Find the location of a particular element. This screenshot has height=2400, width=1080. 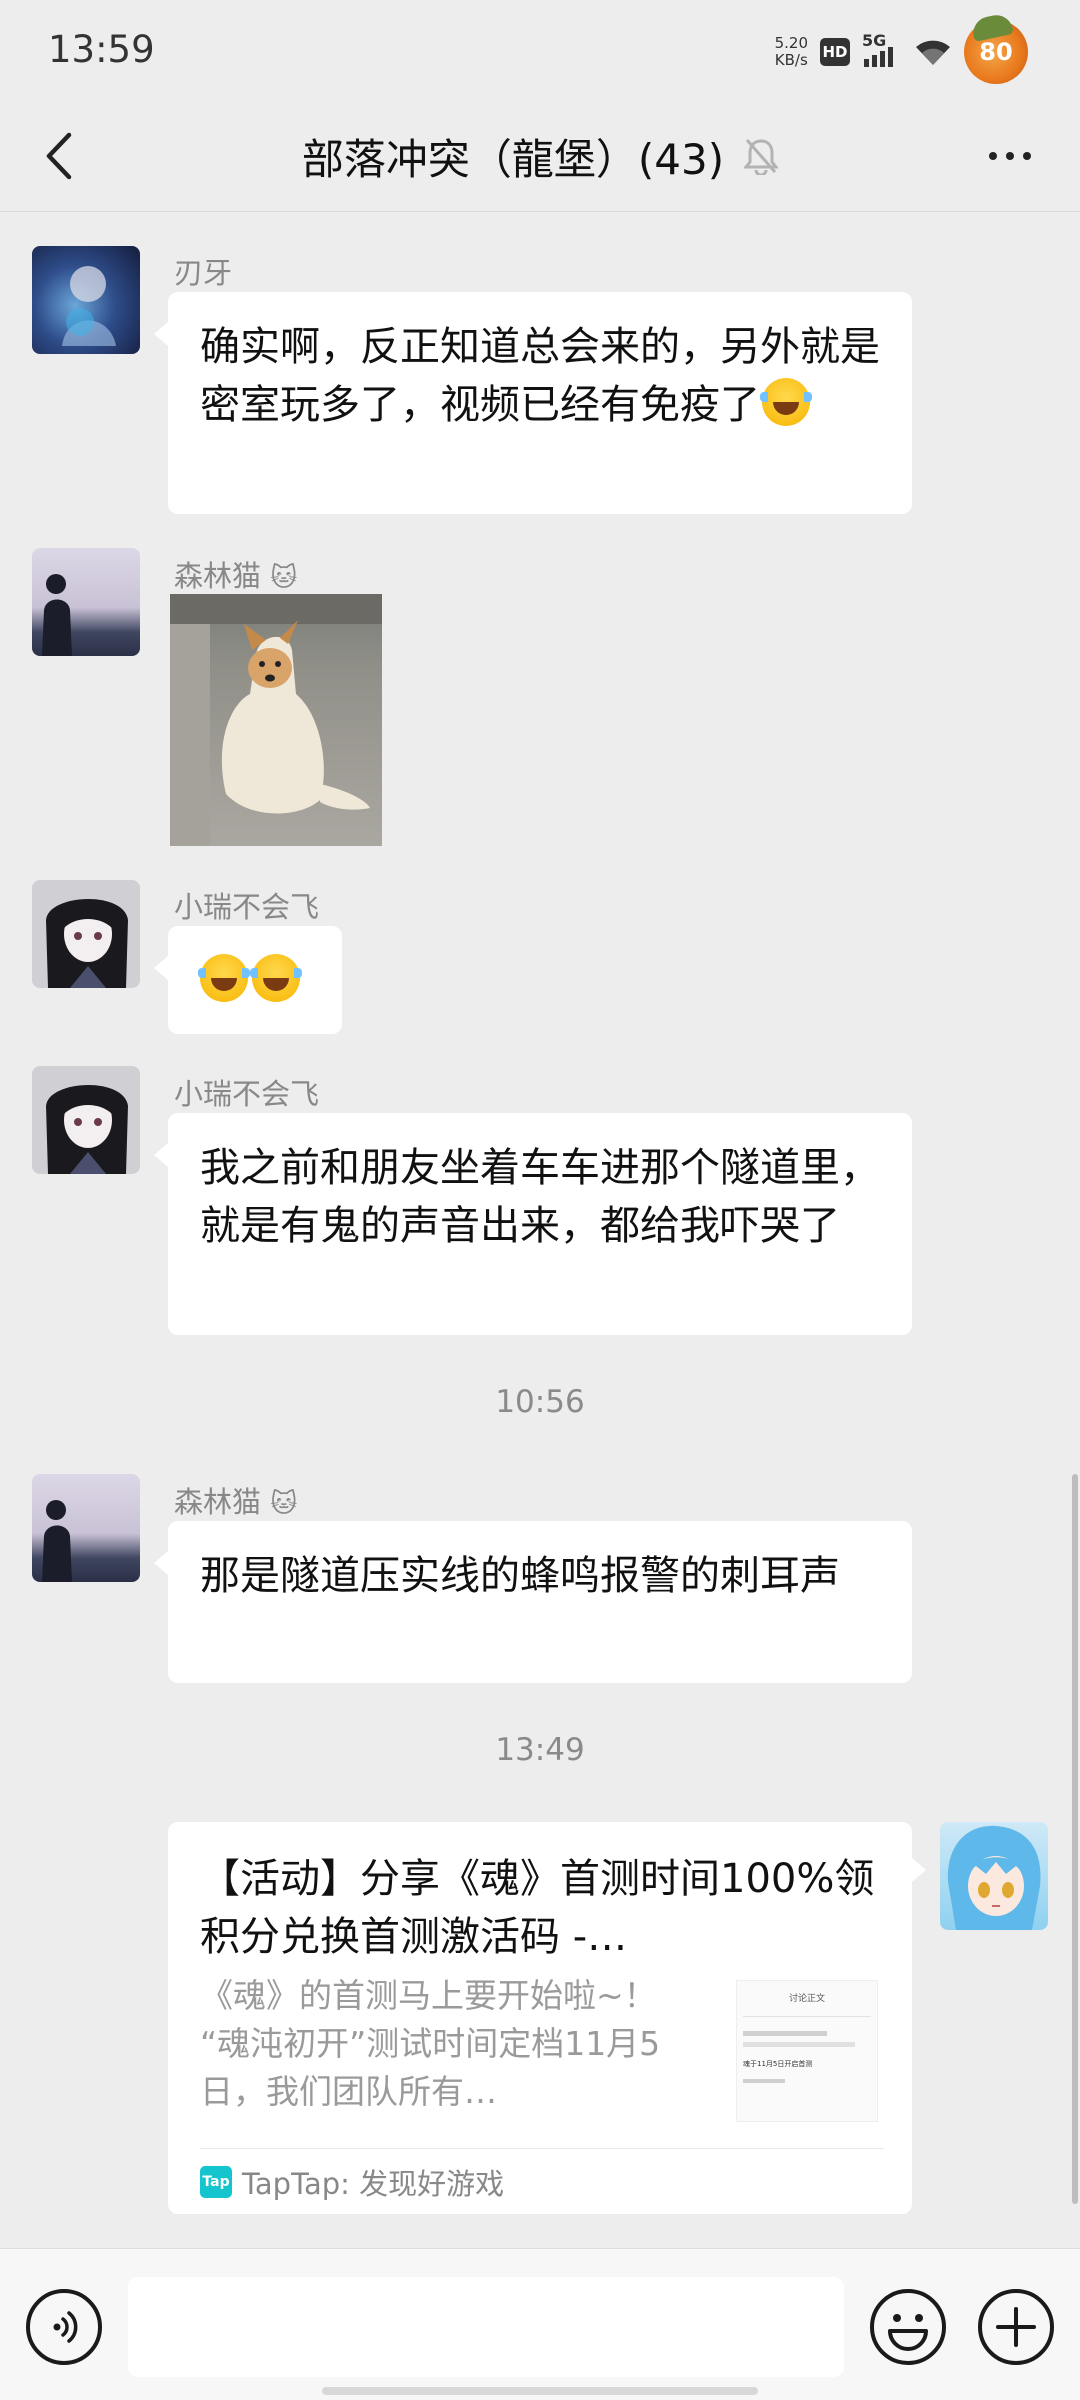

voice-icon is located at coordinates (65, 2327).